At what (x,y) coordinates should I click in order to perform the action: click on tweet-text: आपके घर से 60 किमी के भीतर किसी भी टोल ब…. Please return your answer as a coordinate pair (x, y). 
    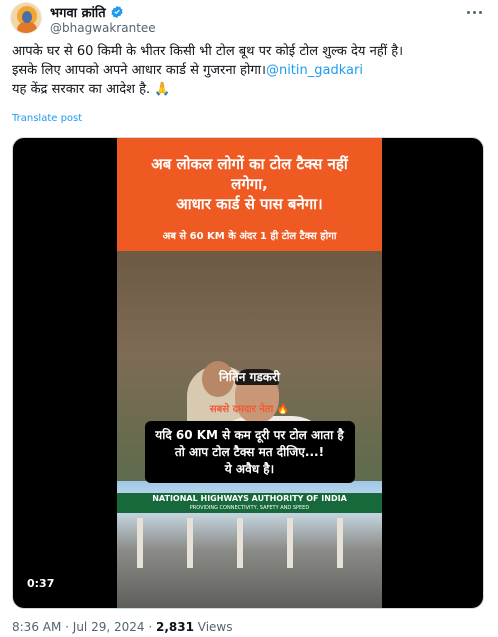
    Looking at the image, I should click on (252, 70).